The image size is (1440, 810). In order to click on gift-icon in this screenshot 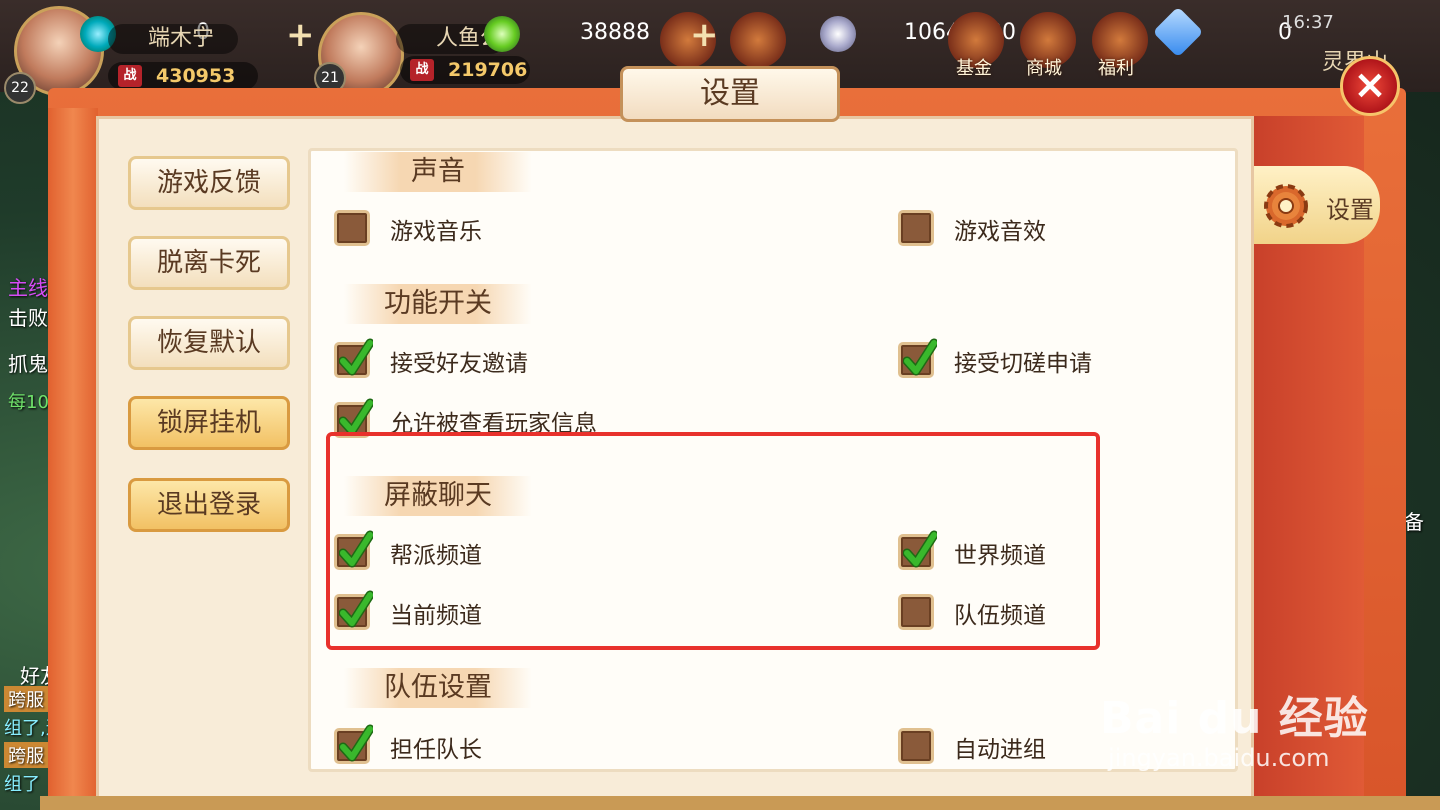, I will do `click(758, 40)`.